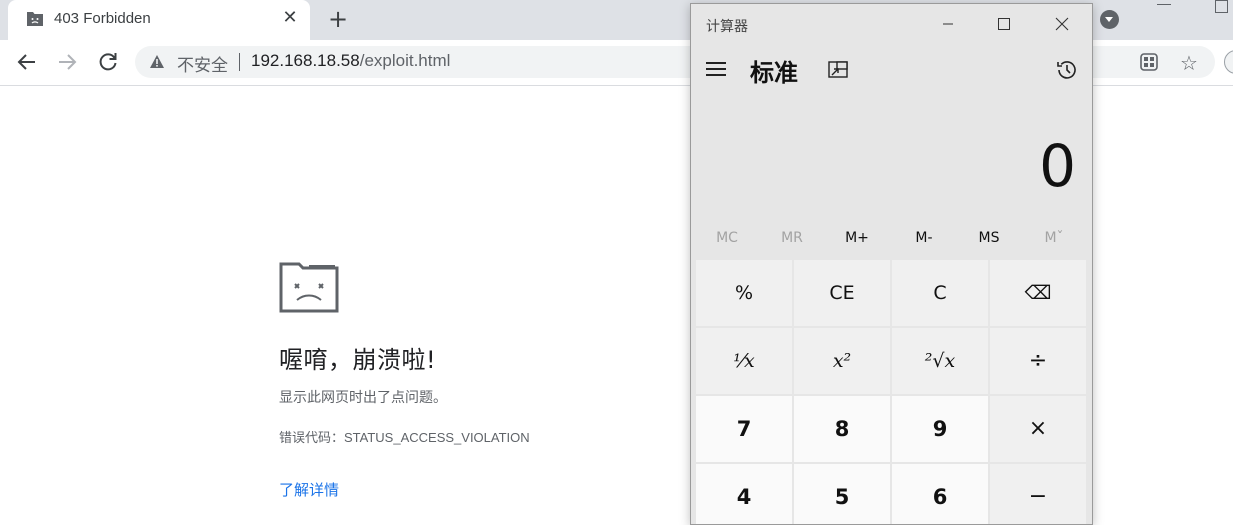 The image size is (1233, 525). Describe the element at coordinates (716, 70) in the screenshot. I see `menu-icon` at that location.